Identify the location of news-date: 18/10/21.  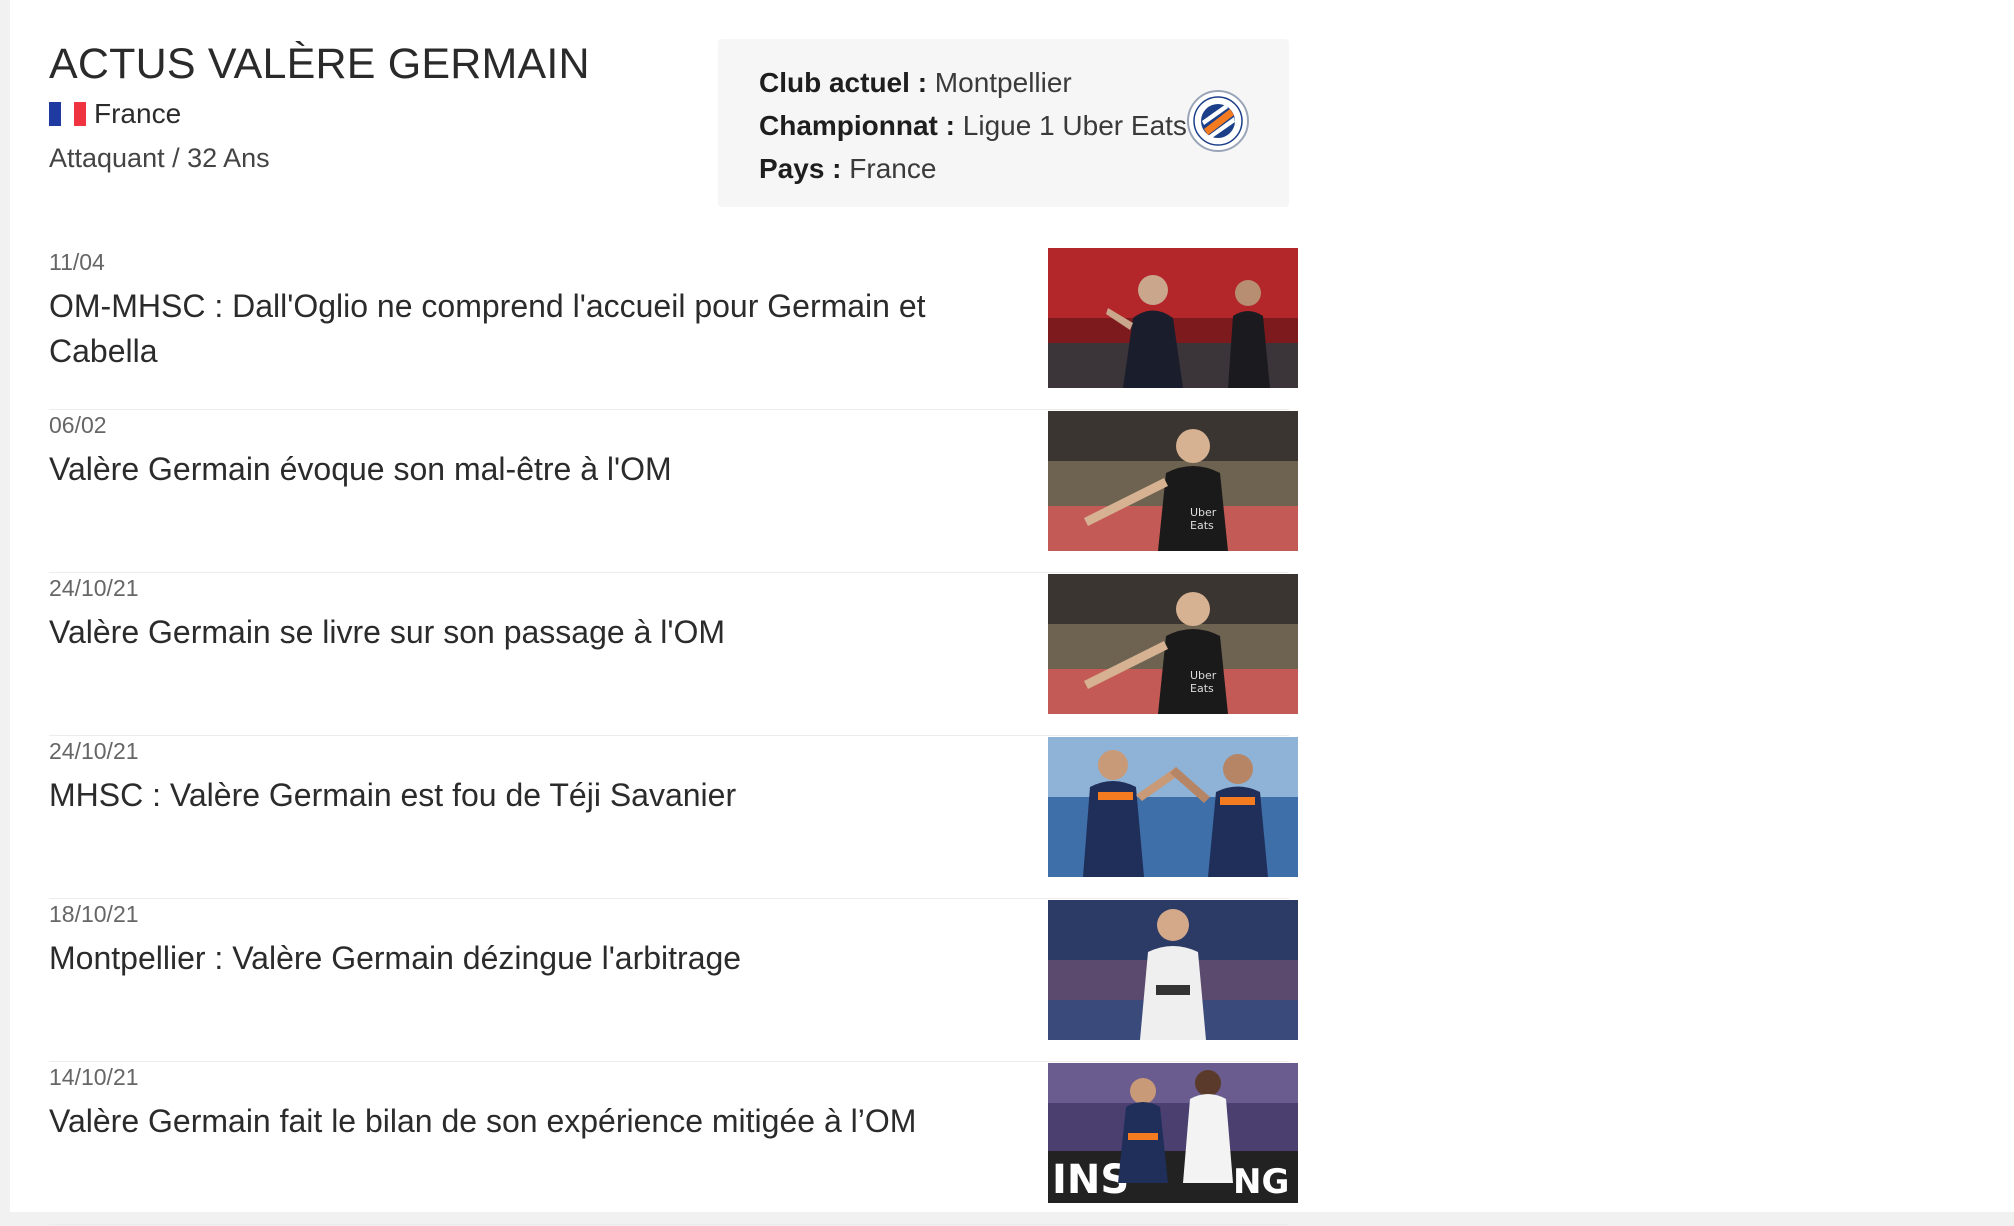
(94, 914).